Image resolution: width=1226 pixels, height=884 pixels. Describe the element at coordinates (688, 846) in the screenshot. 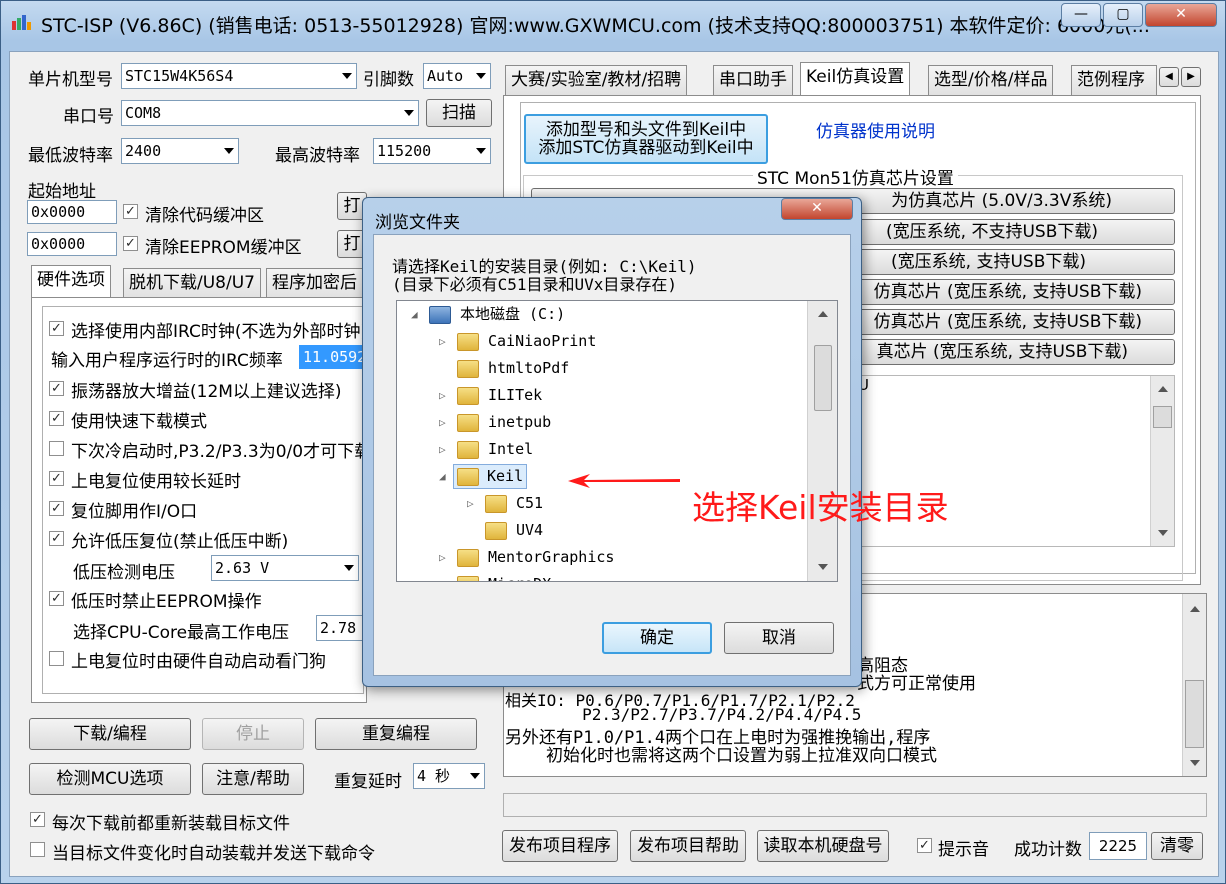

I see `publish-help-button: 发布项目帮助` at that location.